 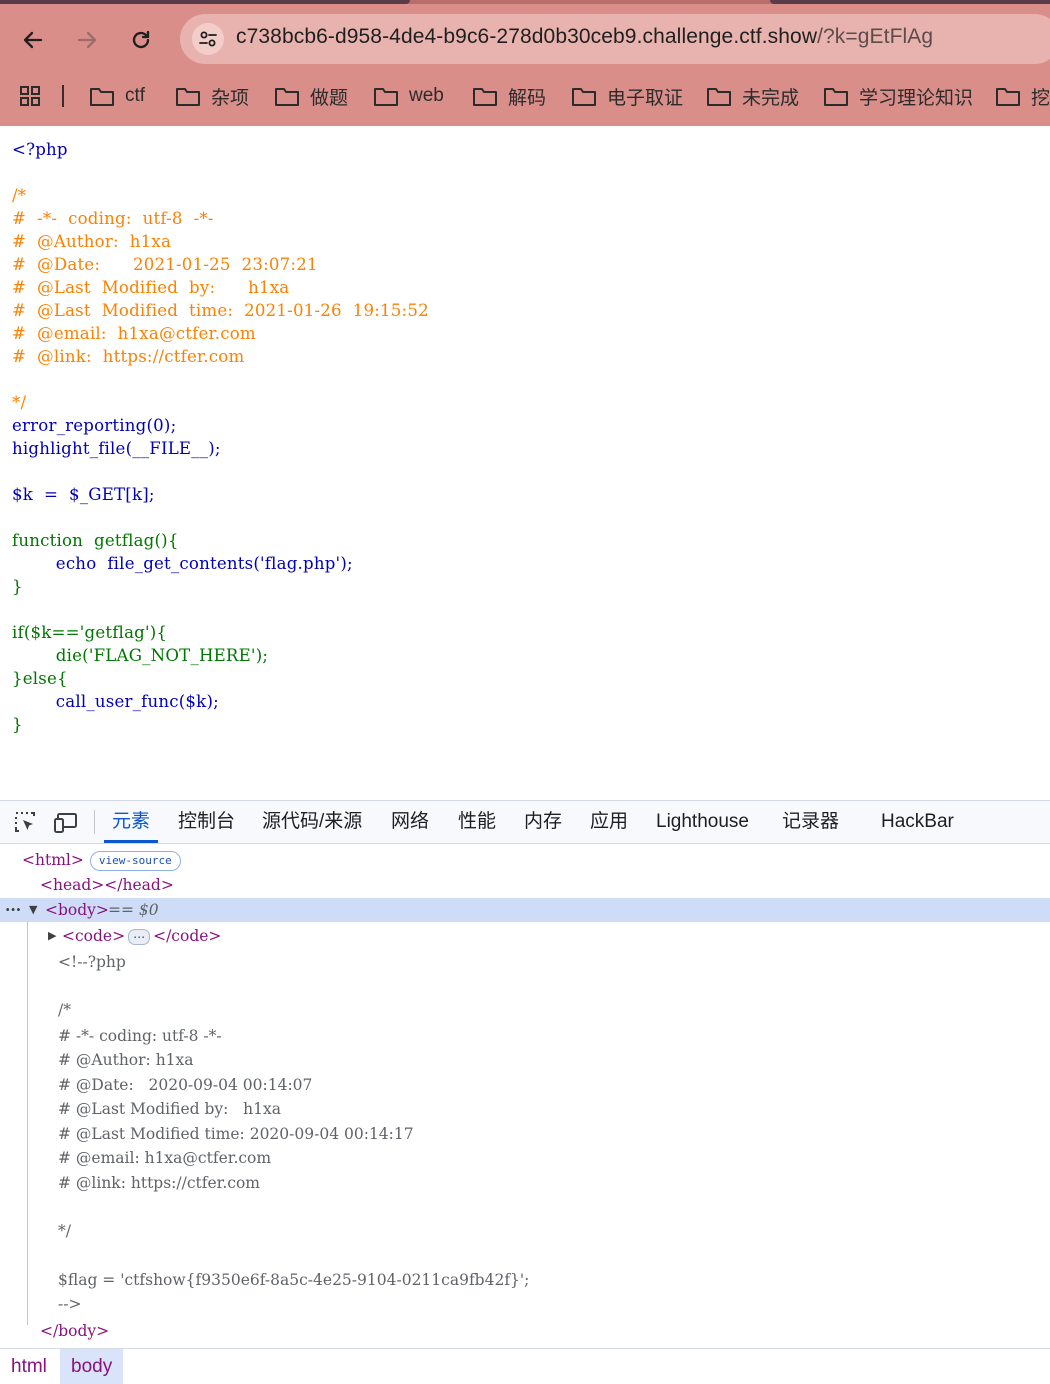 What do you see at coordinates (408, 96) in the screenshot?
I see `bookmark-folder: web` at bounding box center [408, 96].